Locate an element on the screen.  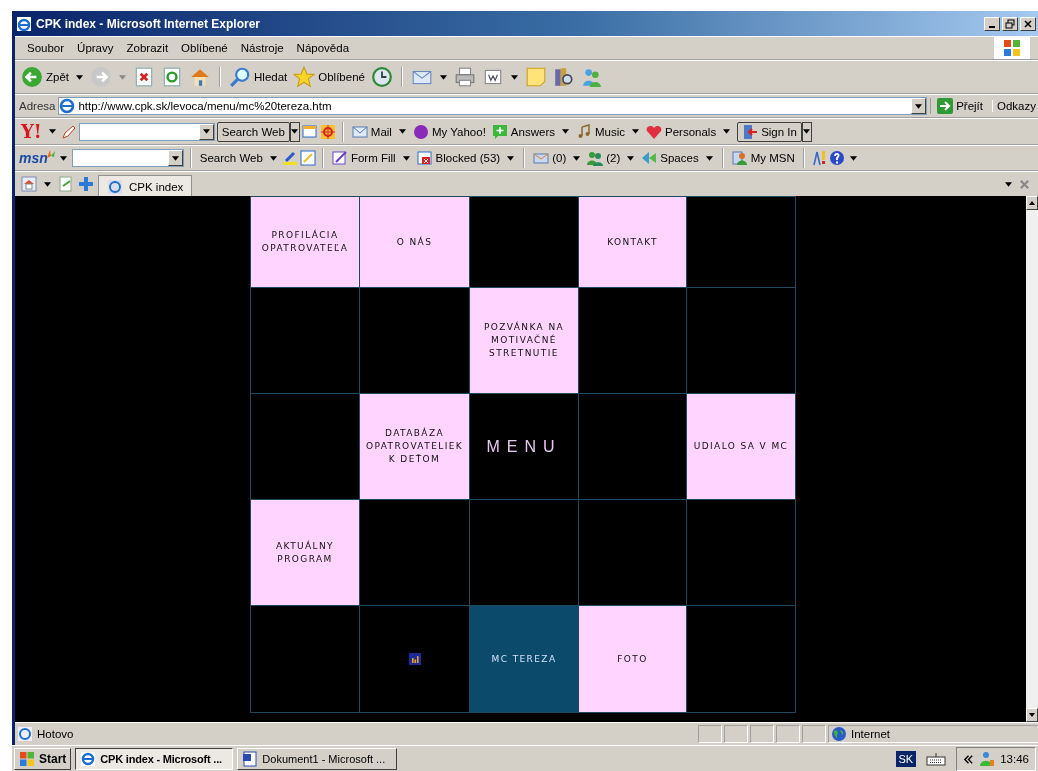
menu-tile: AKTUÁLNY PROGRAM is located at coordinates (304, 552).